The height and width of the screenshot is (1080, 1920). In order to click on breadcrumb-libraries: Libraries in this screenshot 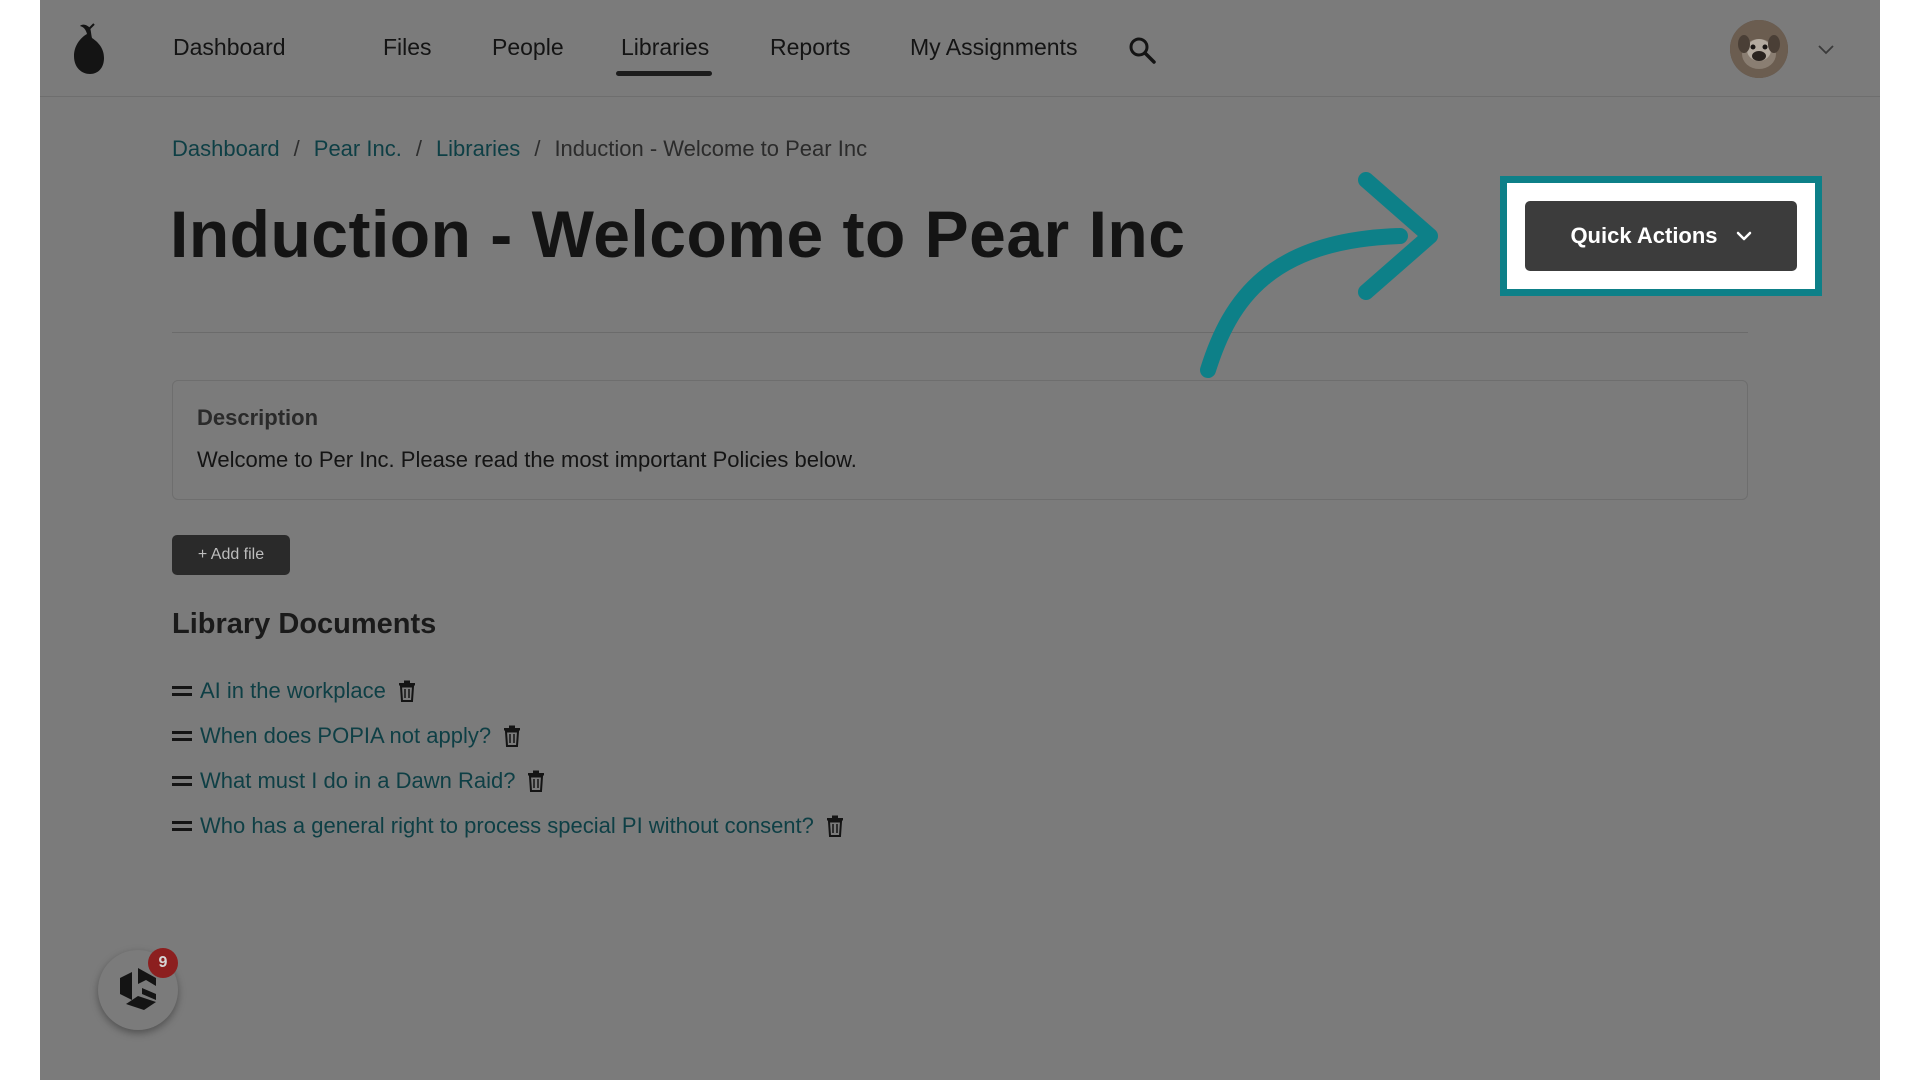, I will do `click(478, 149)`.